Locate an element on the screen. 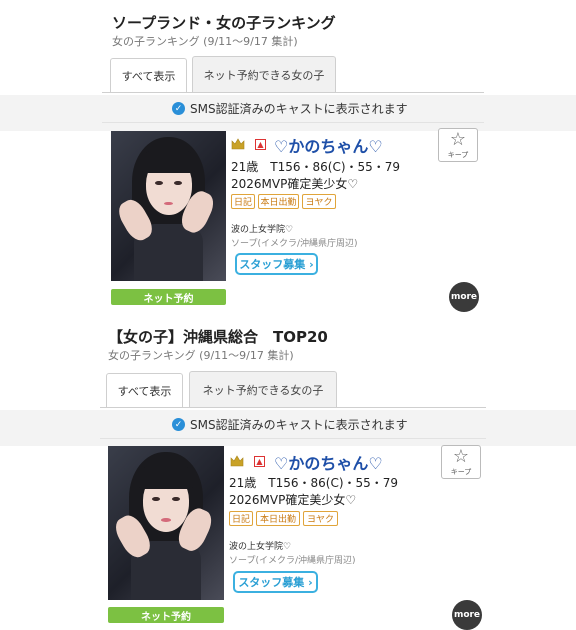 The image size is (576, 630). section-title: 【女の子】沖縄県総合 TOP20 is located at coordinates (218, 337).